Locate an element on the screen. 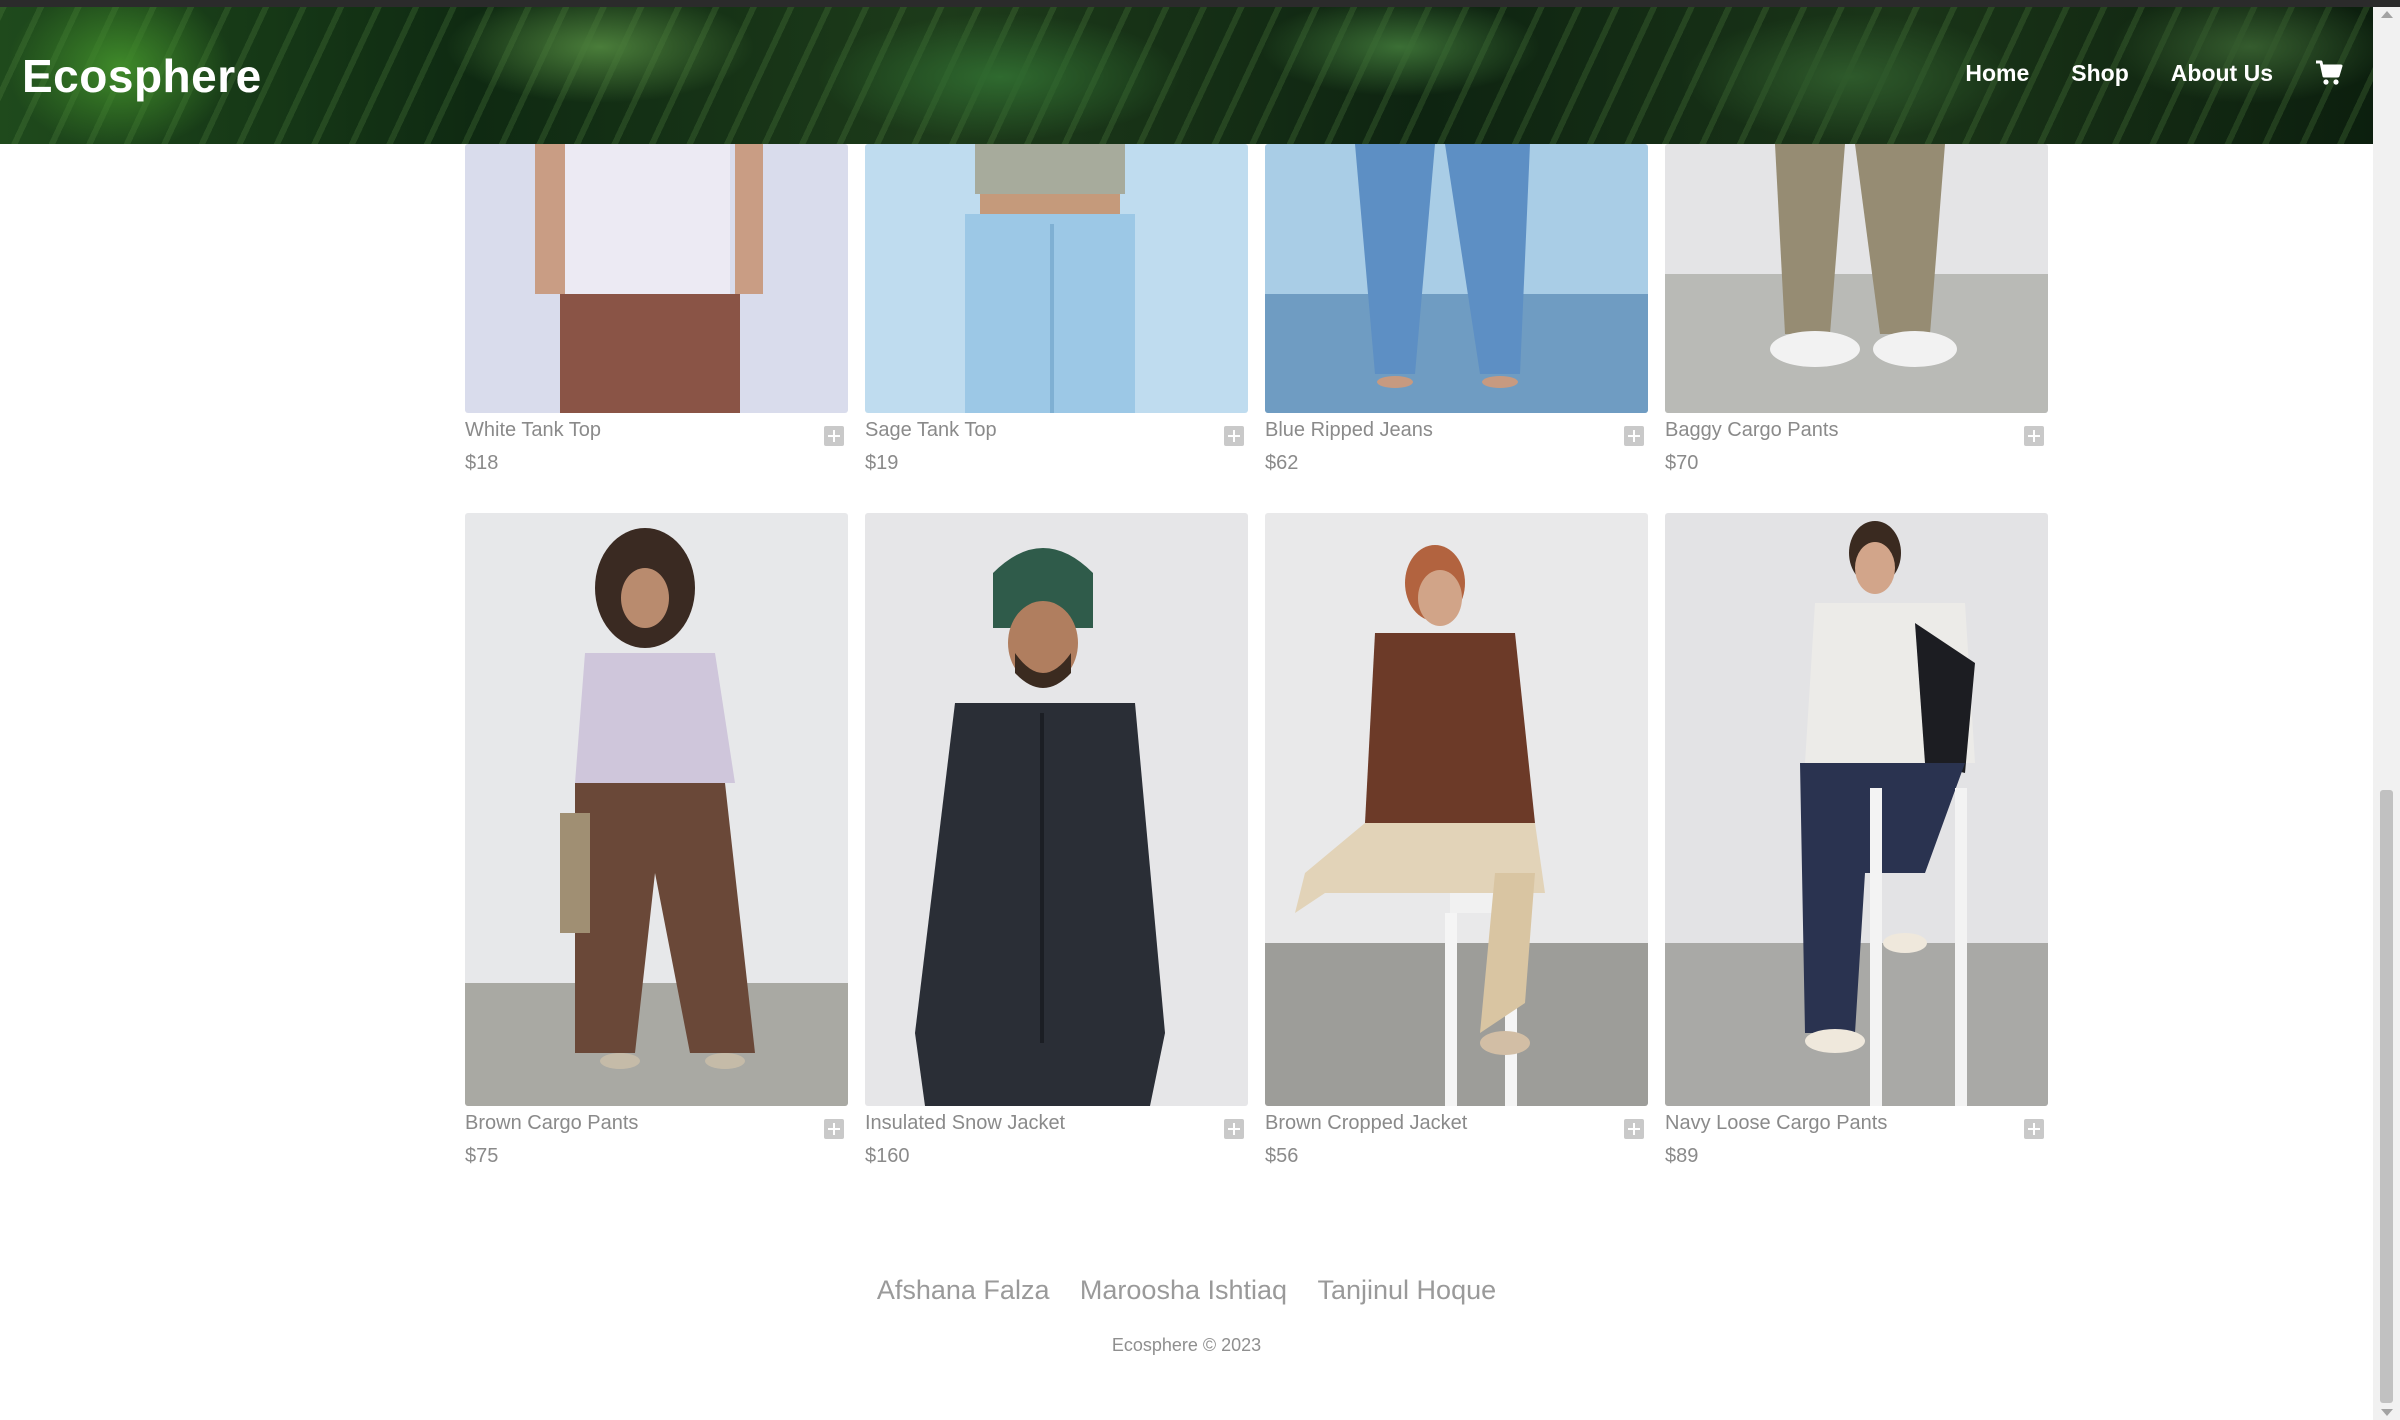 This screenshot has height=1420, width=2400. scroll-up-arrow-icon is located at coordinates (2387, 14).